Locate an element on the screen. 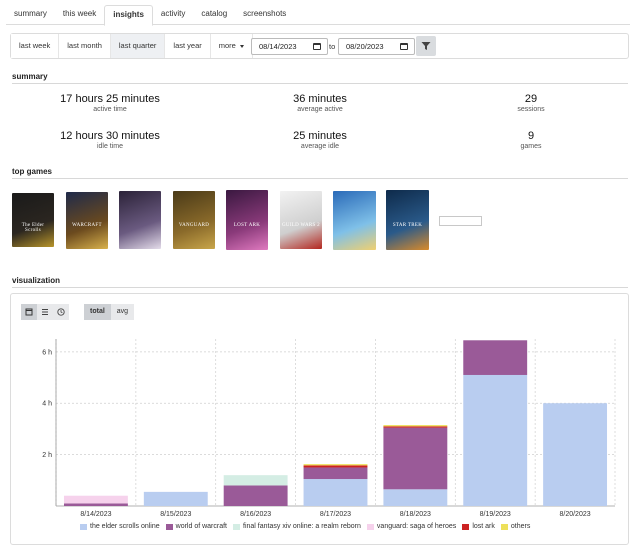 The image size is (640, 552). legend-item: lost ark is located at coordinates (478, 526).